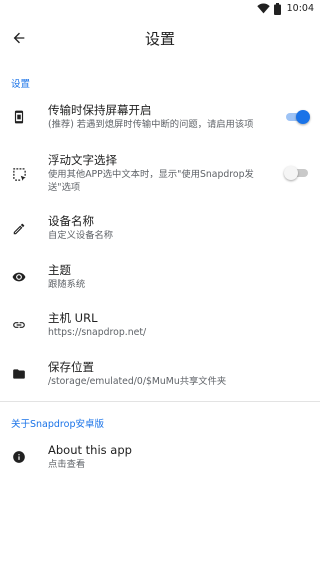 Image resolution: width=320 pixels, height=568 pixels. I want to click on pref-device-name: 设备名称 自定义设备名称, so click(160, 232).